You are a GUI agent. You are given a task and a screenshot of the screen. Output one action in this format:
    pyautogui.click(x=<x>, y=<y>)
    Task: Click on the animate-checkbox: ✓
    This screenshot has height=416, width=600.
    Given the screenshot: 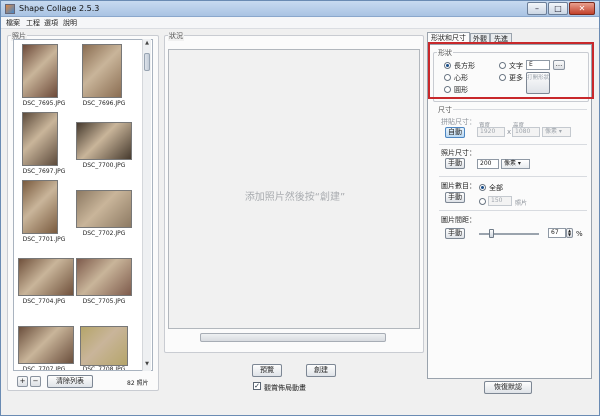 What is the action you would take?
    pyautogui.click(x=257, y=386)
    